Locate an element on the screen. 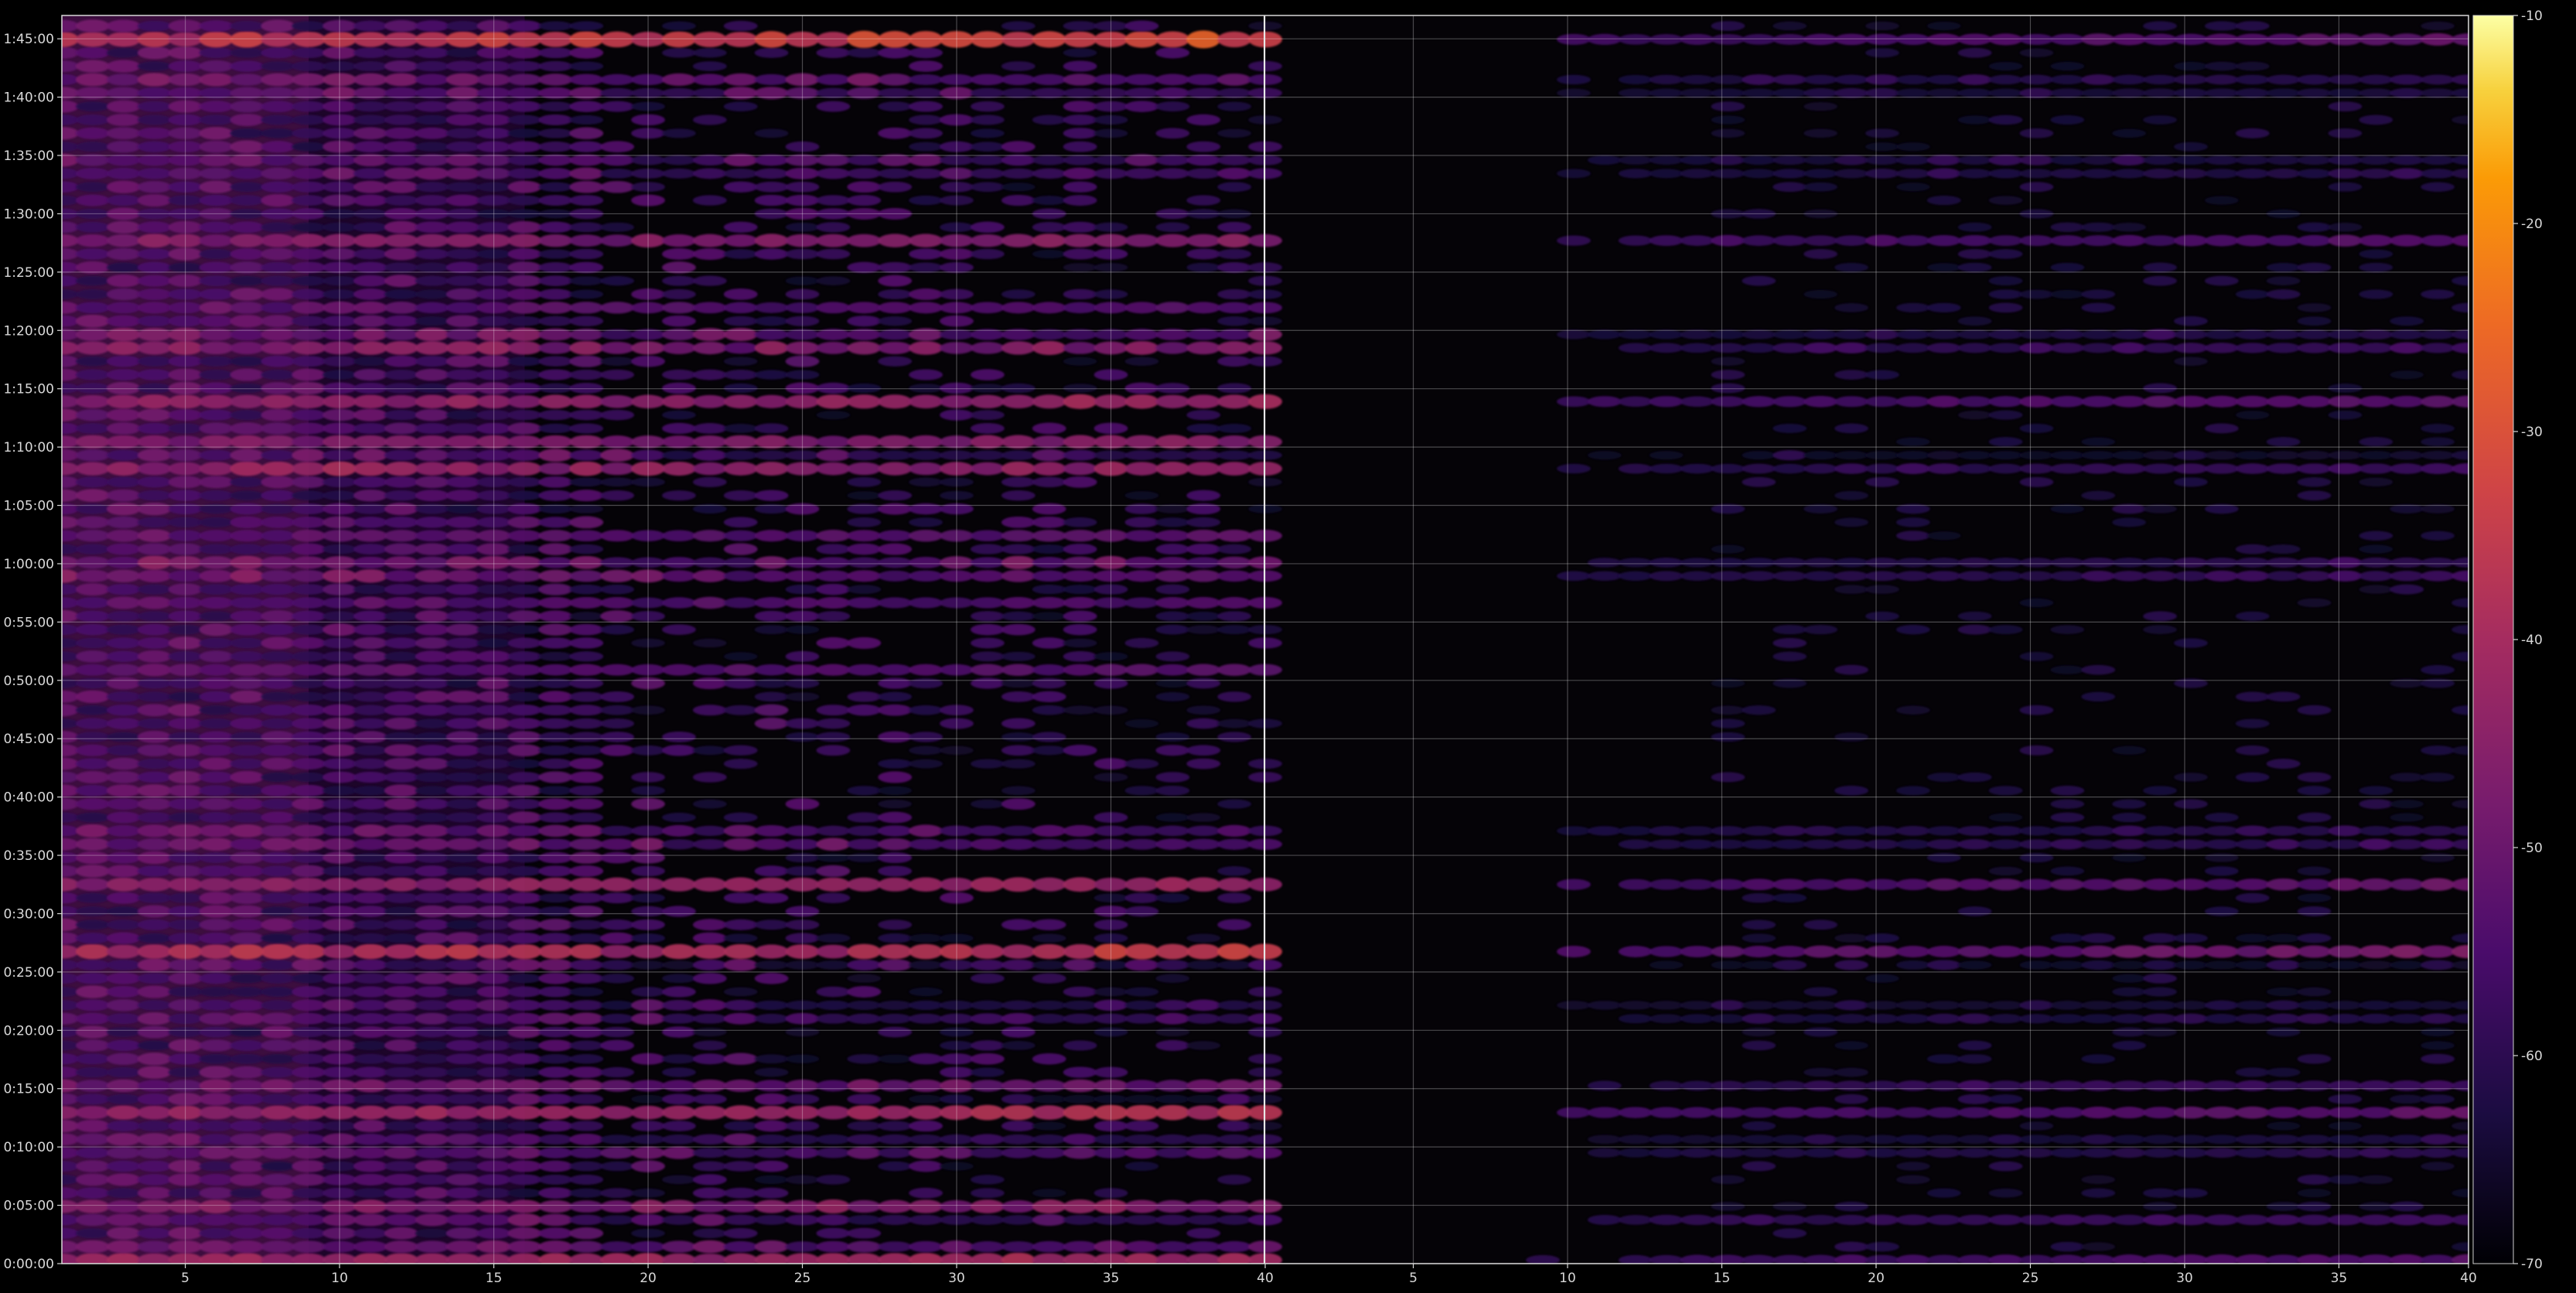 Image resolution: width=2576 pixels, height=1293 pixels. y-tick-label: 0:10:00 is located at coordinates (29, 1147).